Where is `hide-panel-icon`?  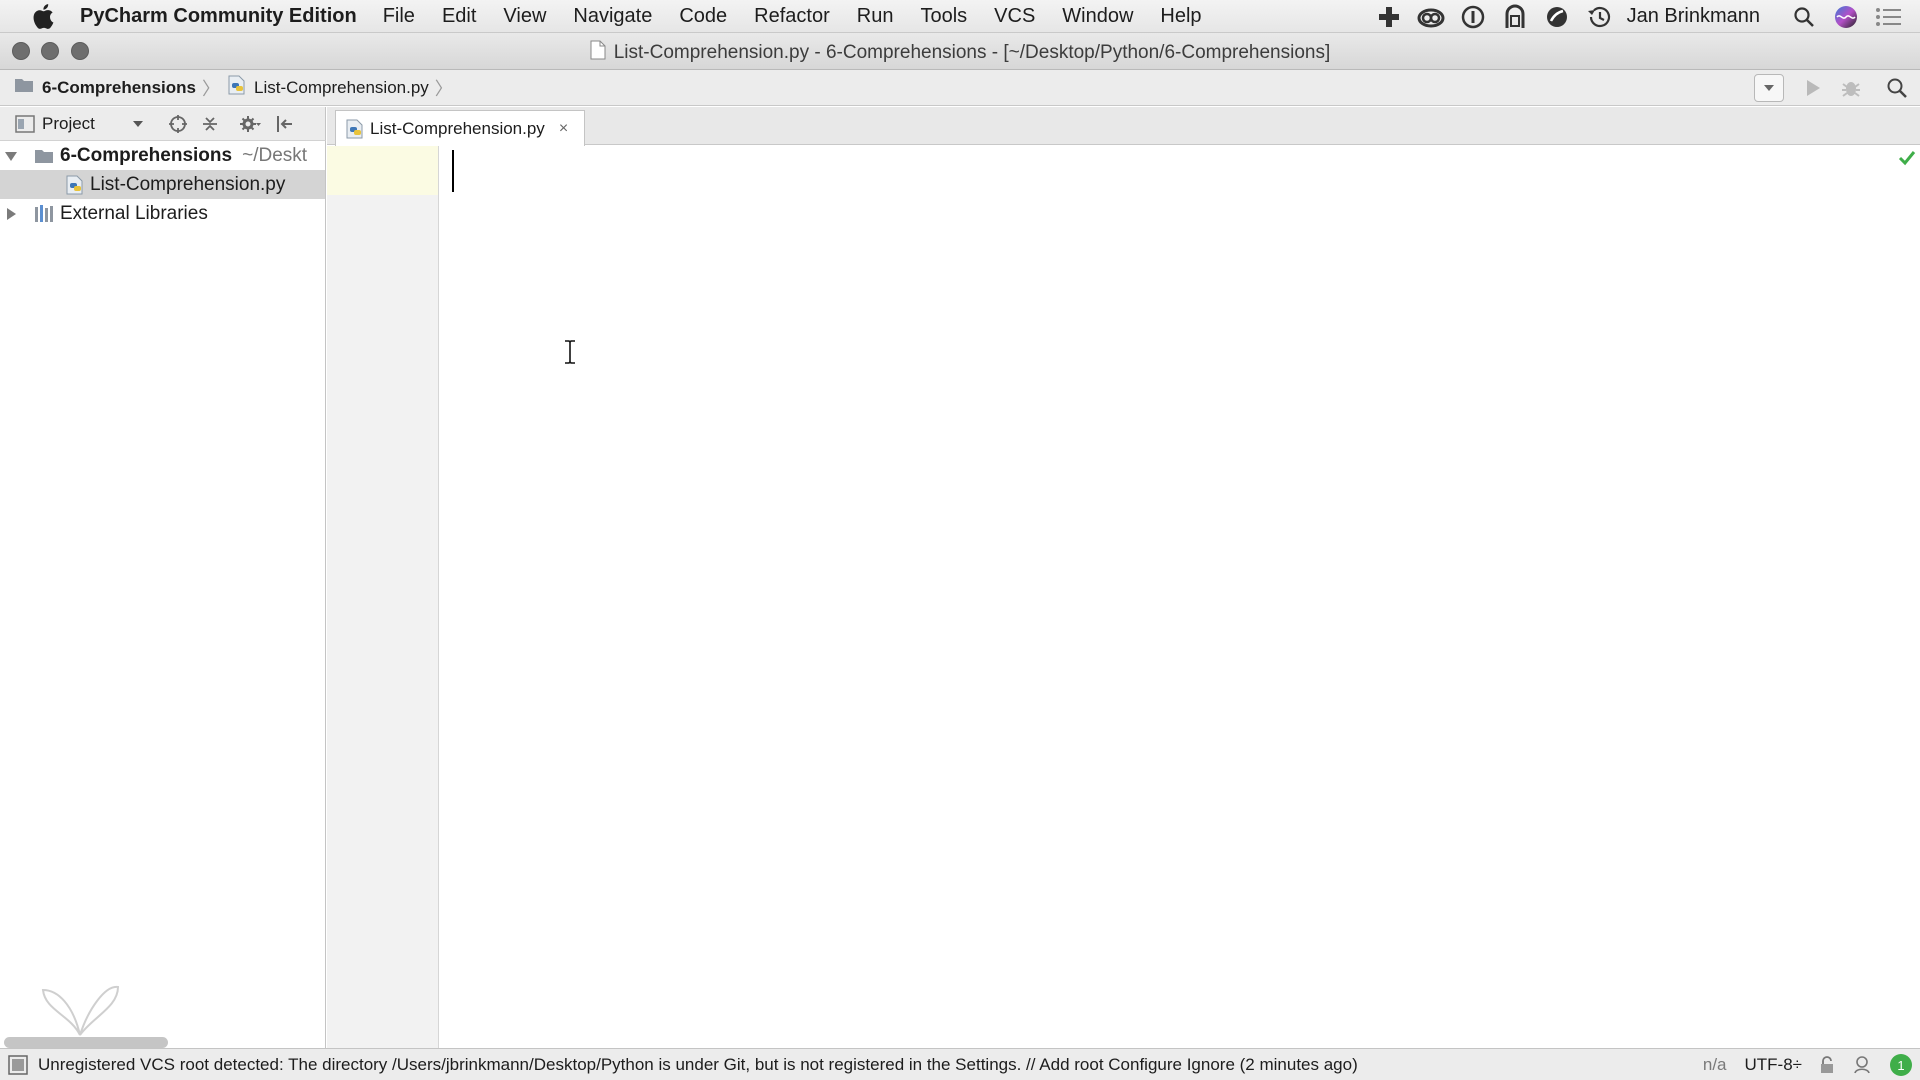
hide-panel-icon is located at coordinates (286, 124).